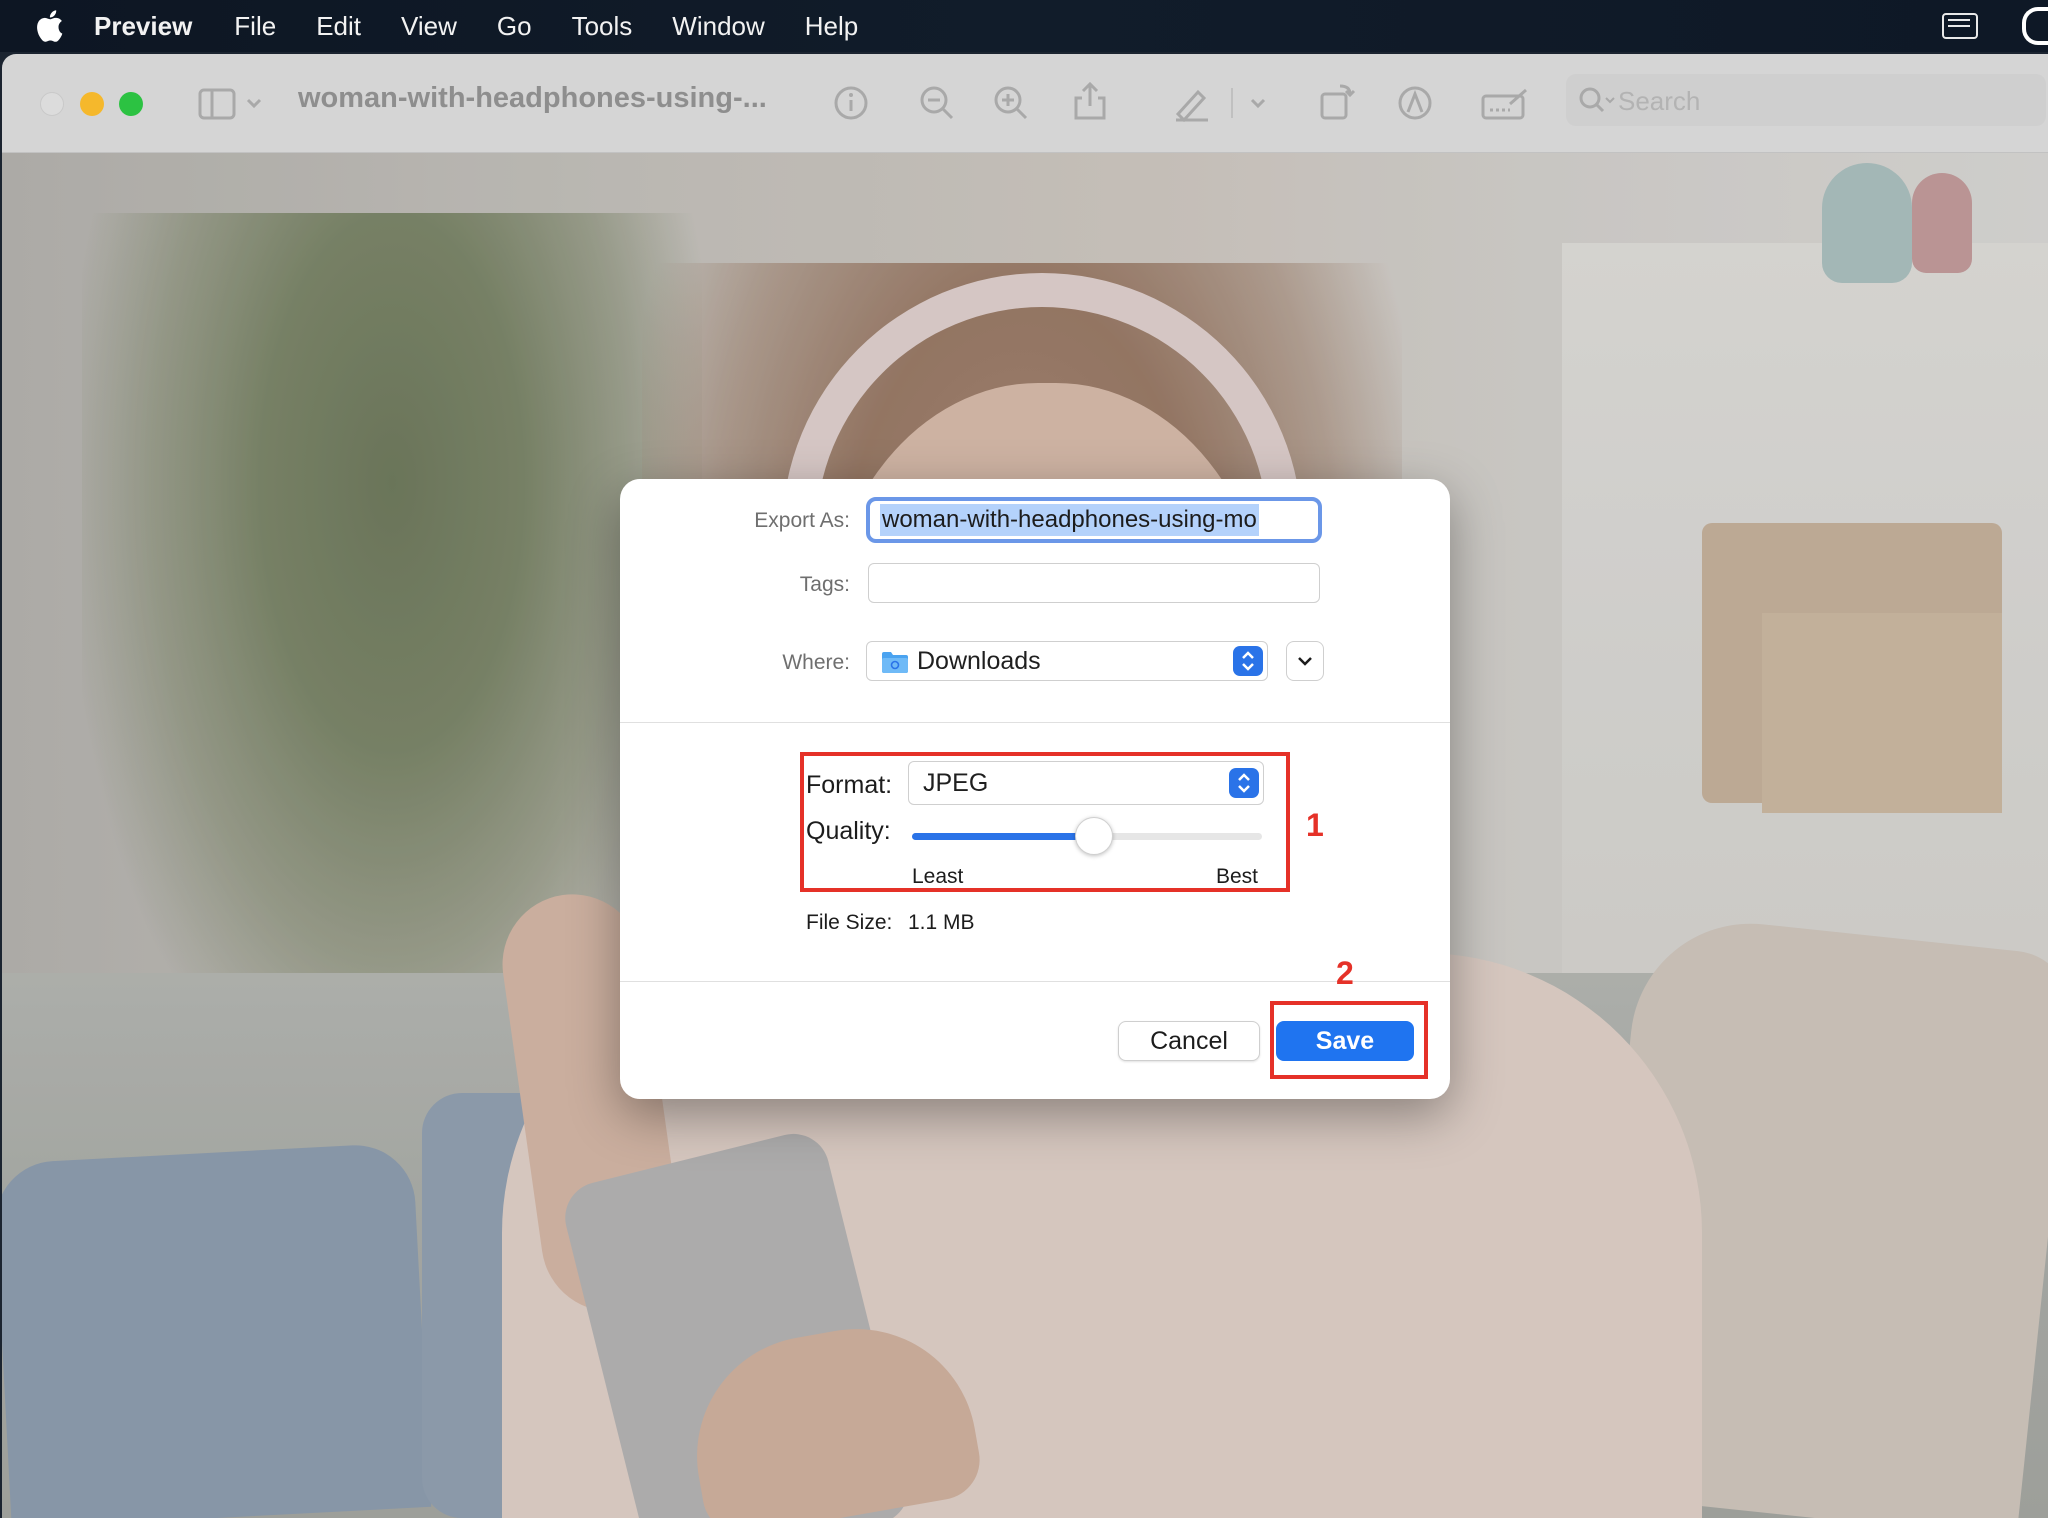 This screenshot has height=1518, width=2048. Describe the element at coordinates (52, 104) in the screenshot. I see `window-close-button` at that location.